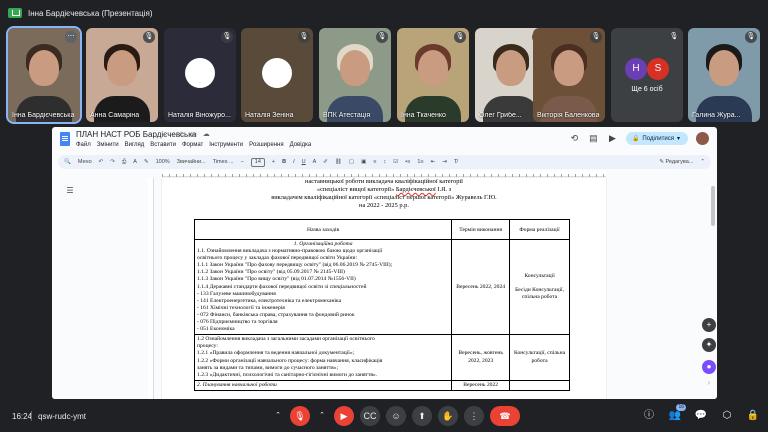 The height and width of the screenshot is (432, 768). Describe the element at coordinates (702, 138) in the screenshot. I see `avatar` at that location.